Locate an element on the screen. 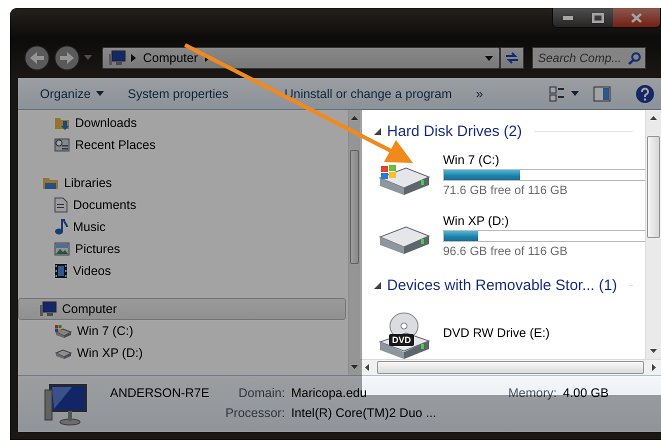 This screenshot has width=661, height=442. picture-icon is located at coordinates (62, 249).